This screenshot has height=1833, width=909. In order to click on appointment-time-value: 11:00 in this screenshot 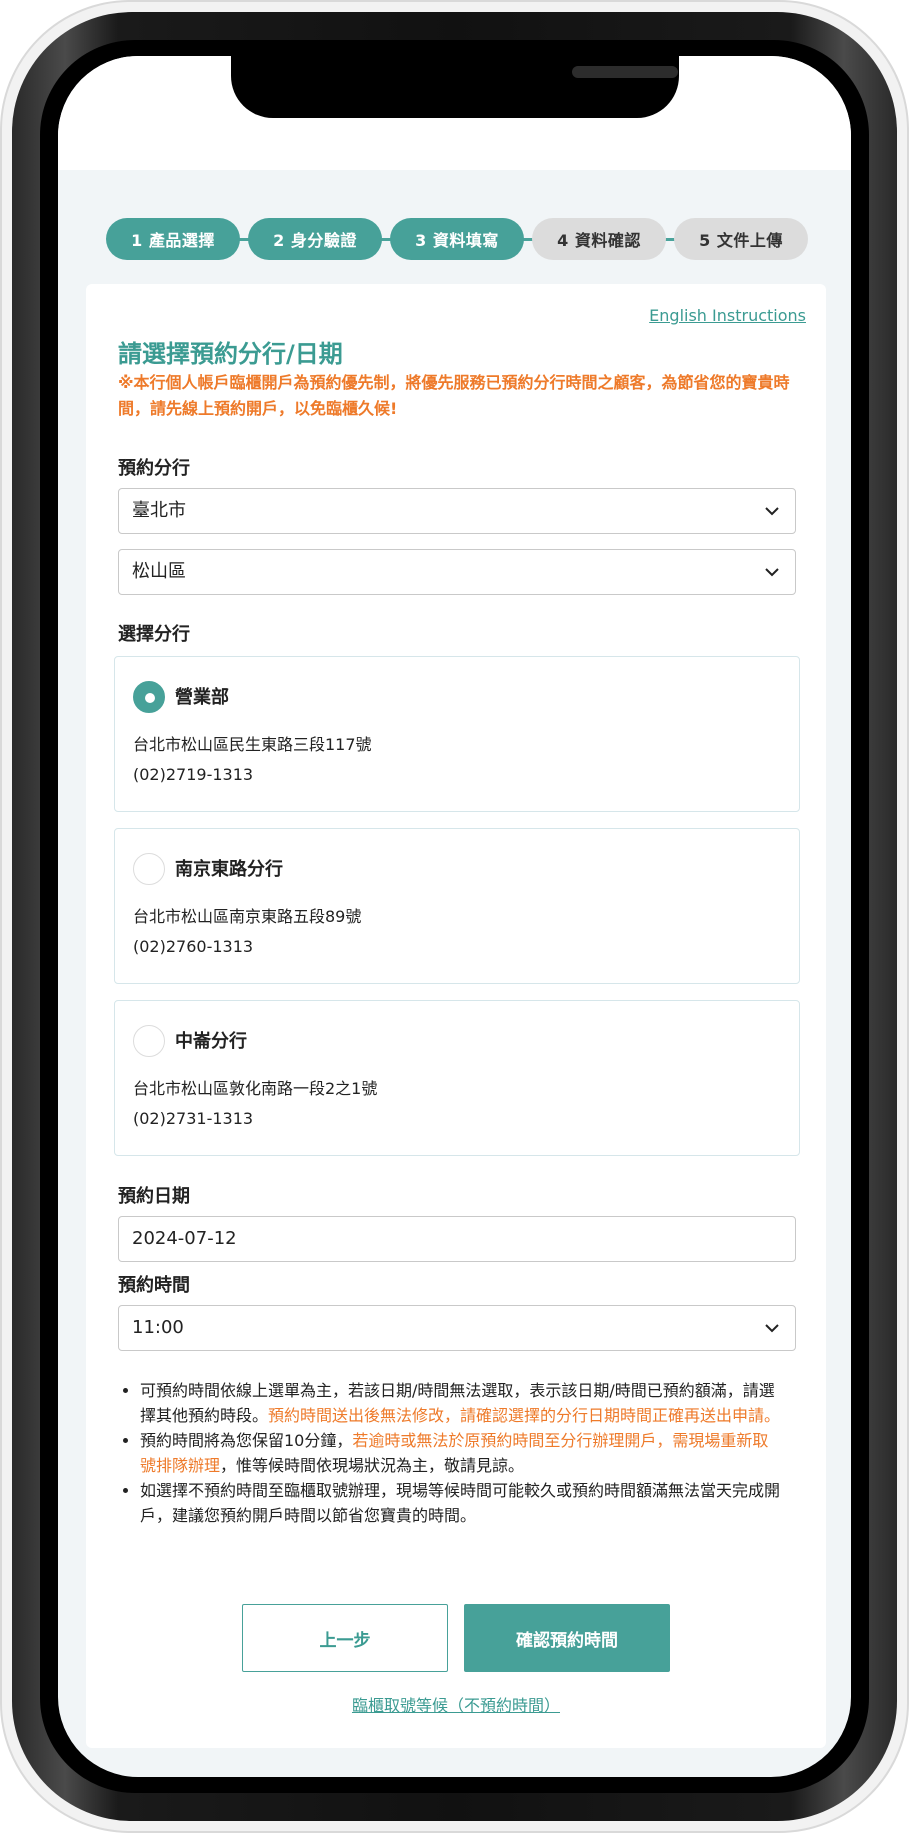, I will do `click(158, 1327)`.